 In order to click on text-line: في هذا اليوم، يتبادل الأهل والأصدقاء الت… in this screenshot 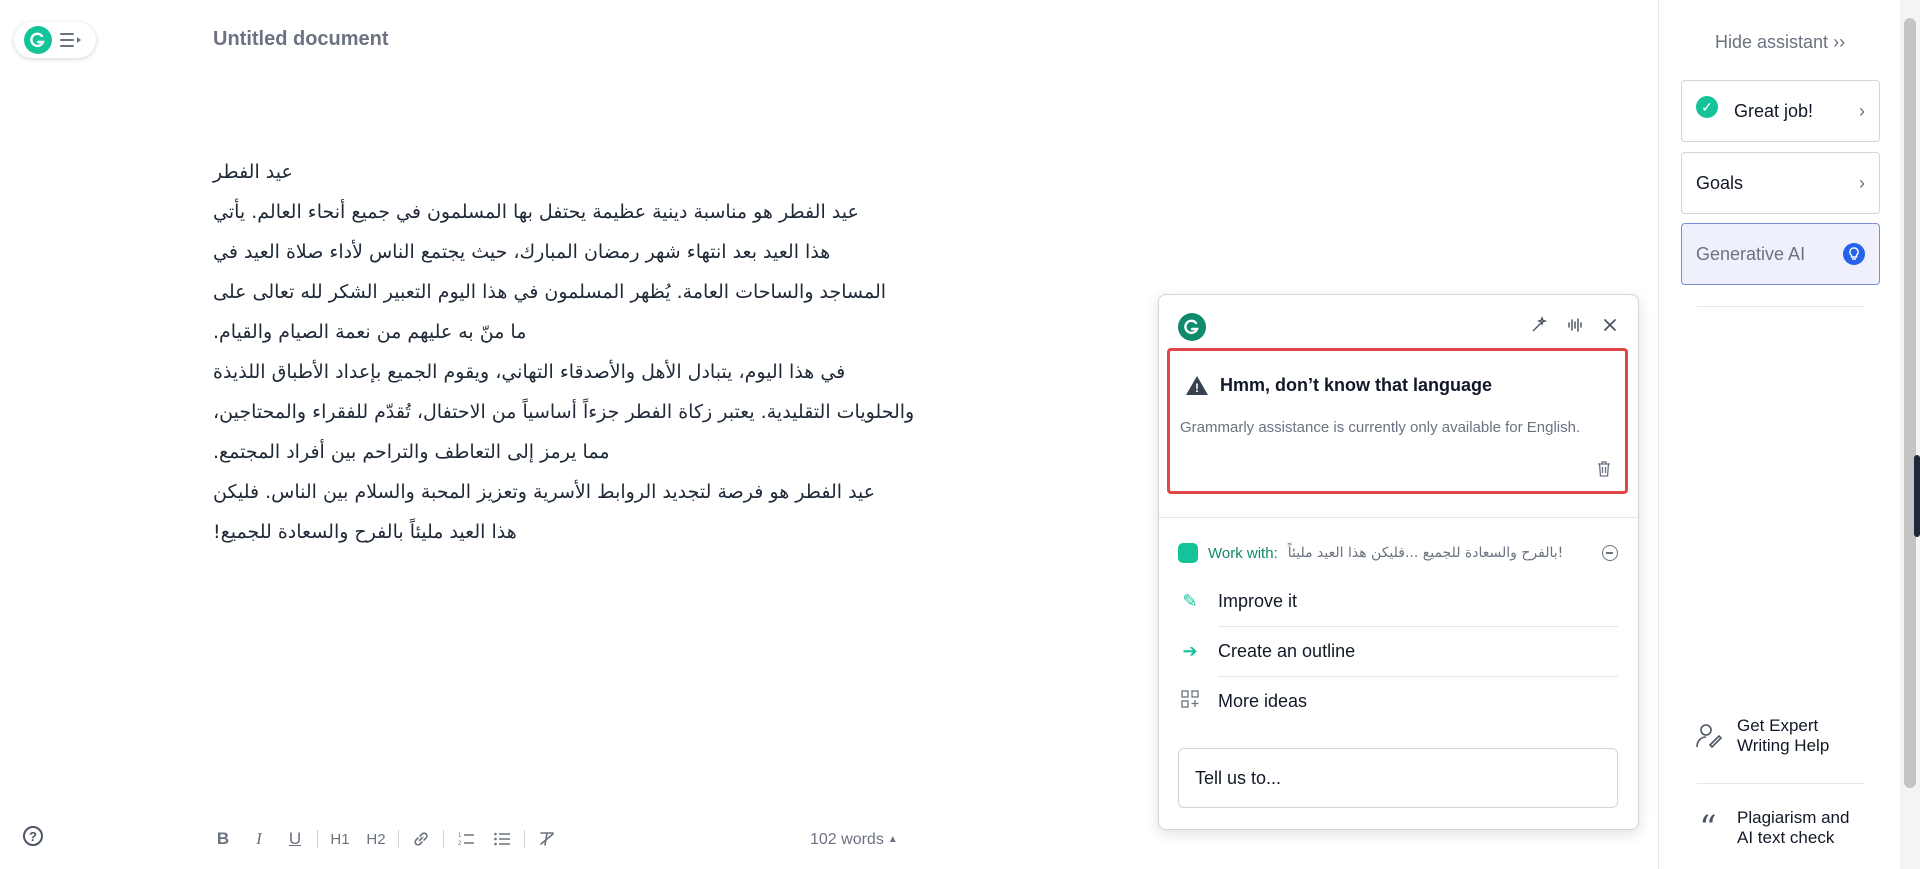, I will do `click(529, 372)`.